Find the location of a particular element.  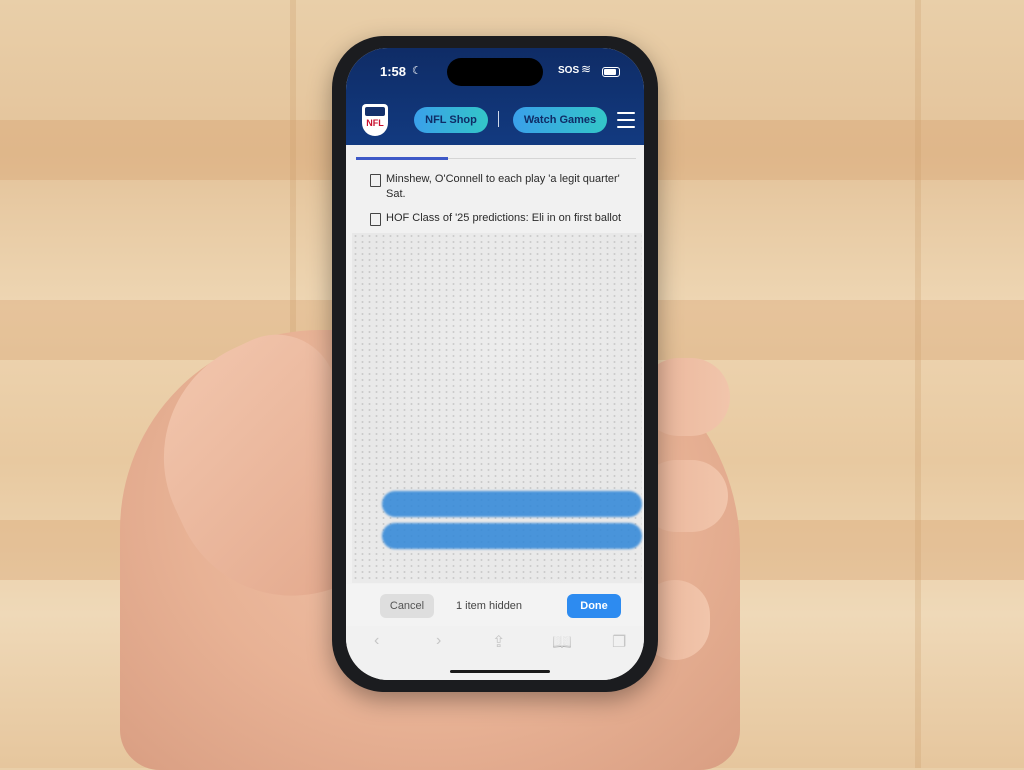

battery-icon is located at coordinates (611, 72).